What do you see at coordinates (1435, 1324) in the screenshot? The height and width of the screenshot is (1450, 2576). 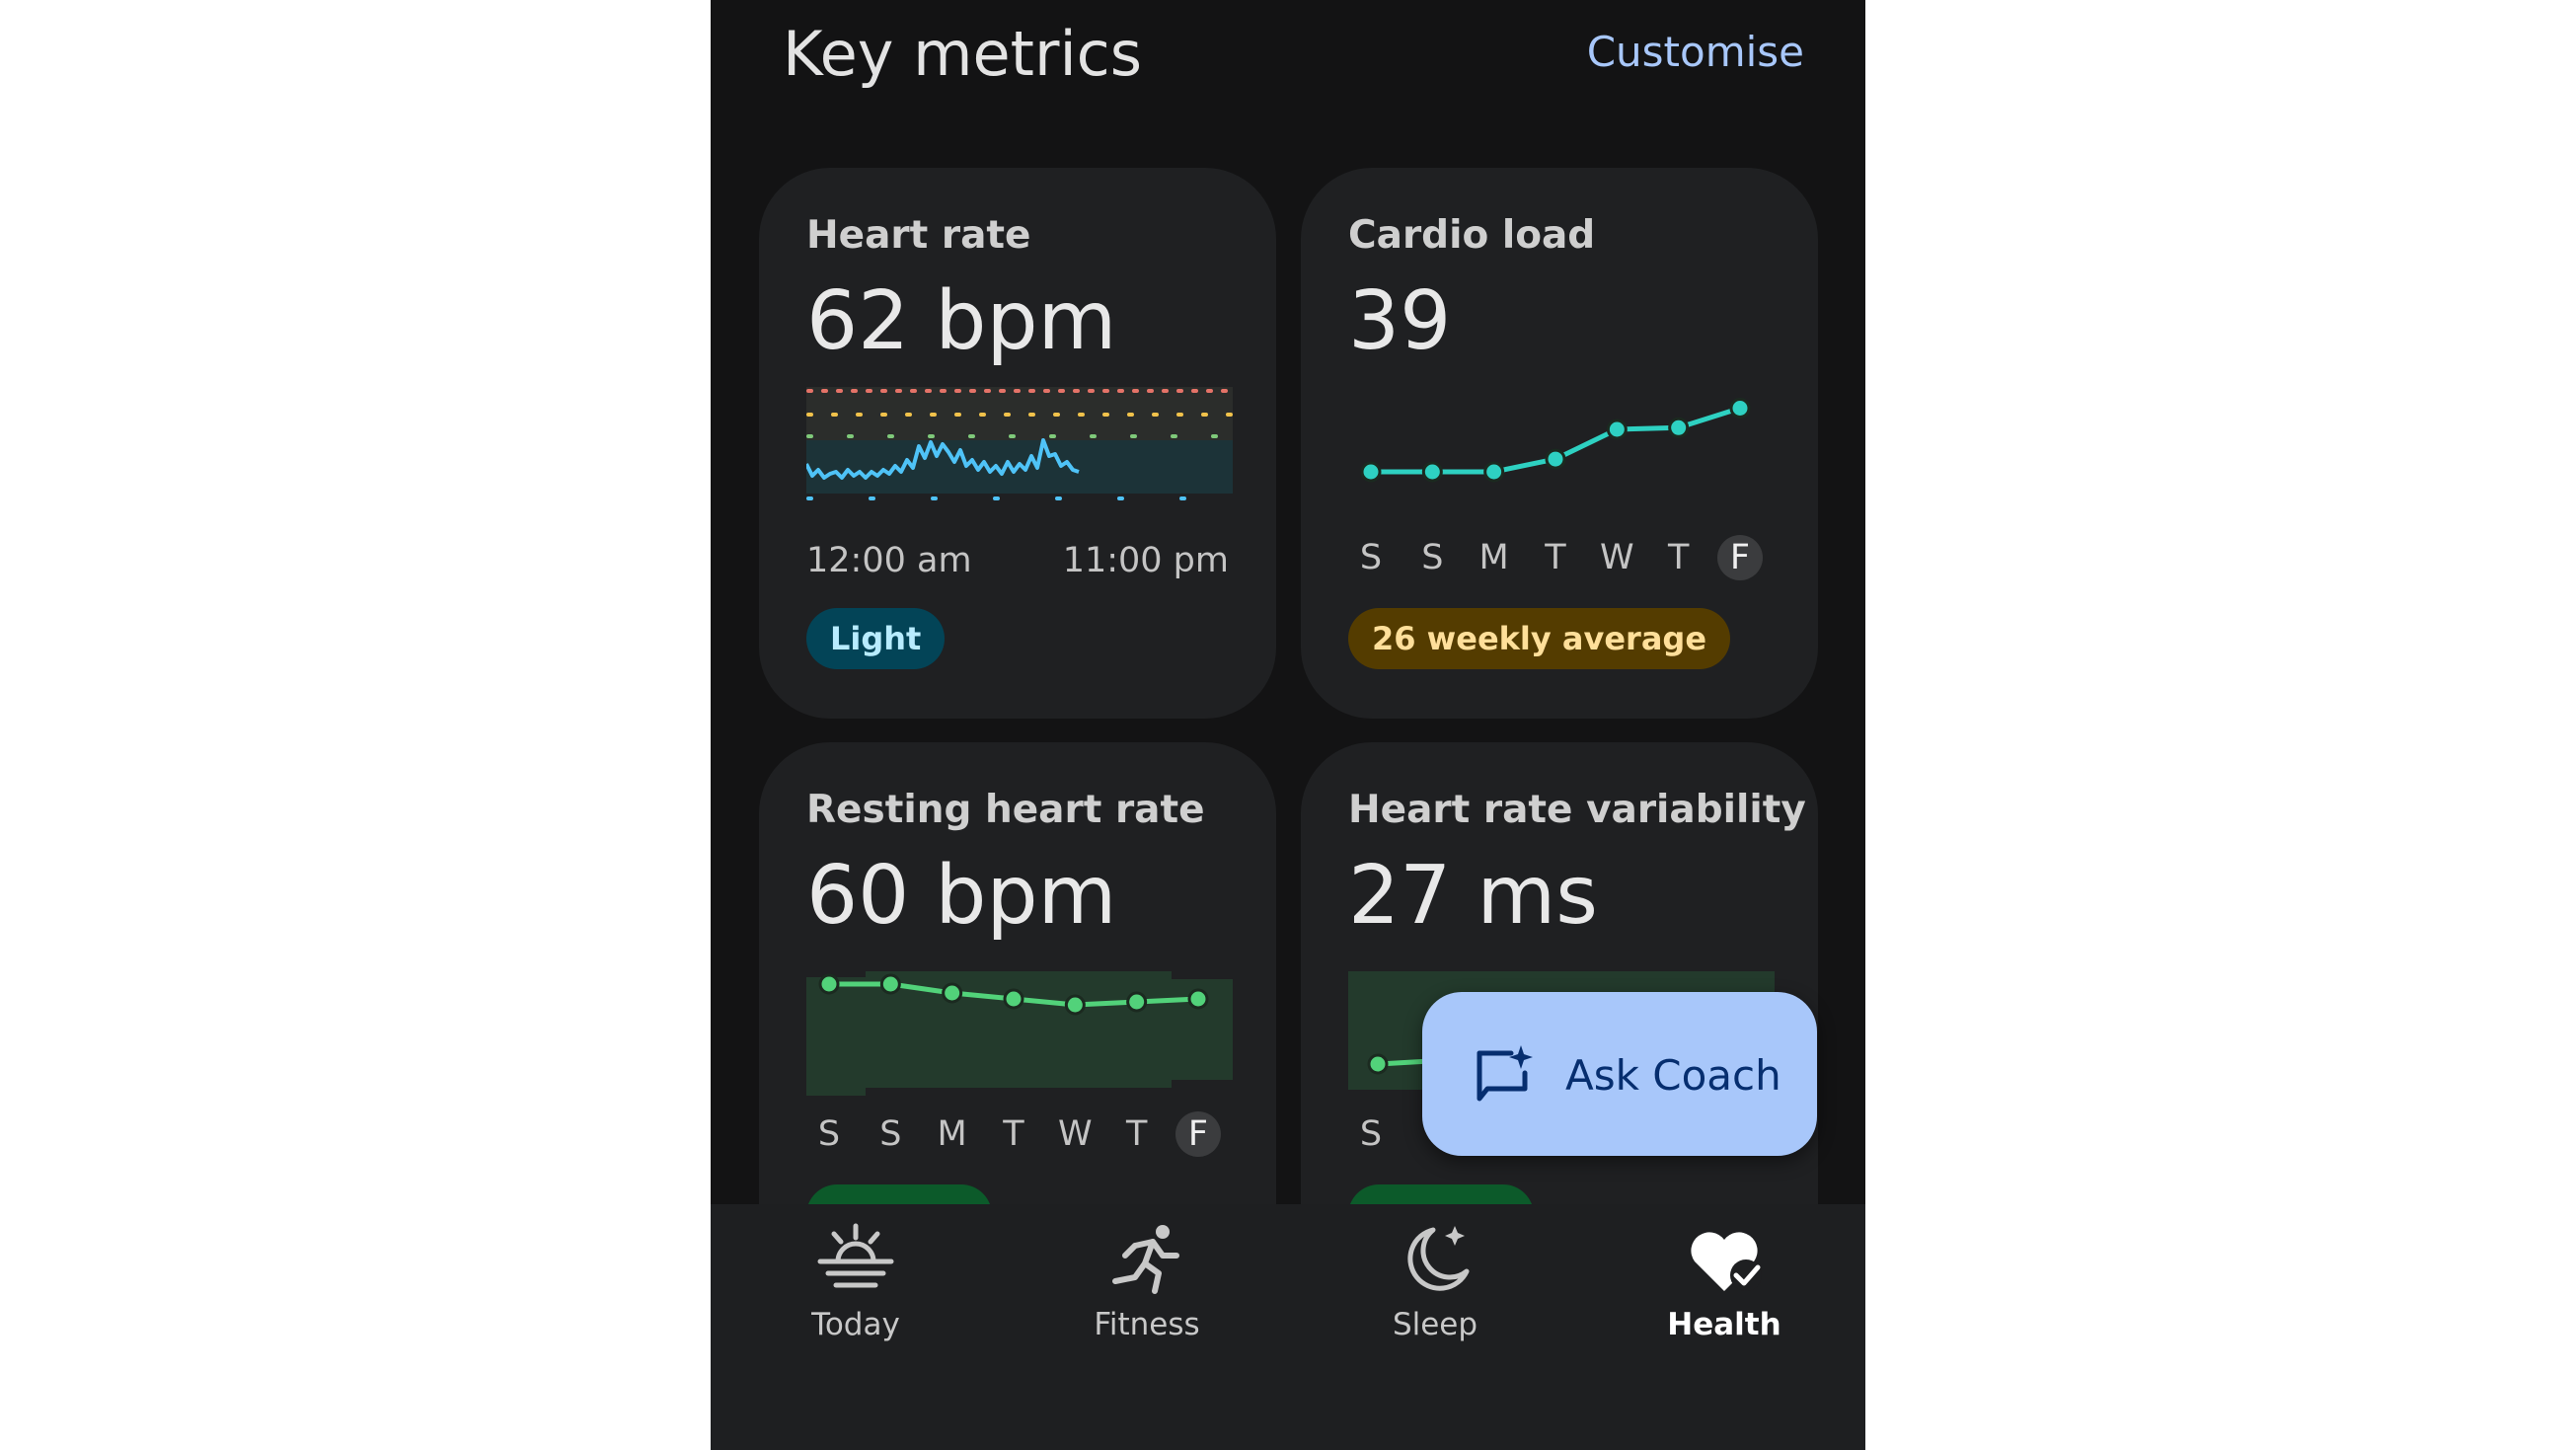 I see `nav-label: Sleep` at bounding box center [1435, 1324].